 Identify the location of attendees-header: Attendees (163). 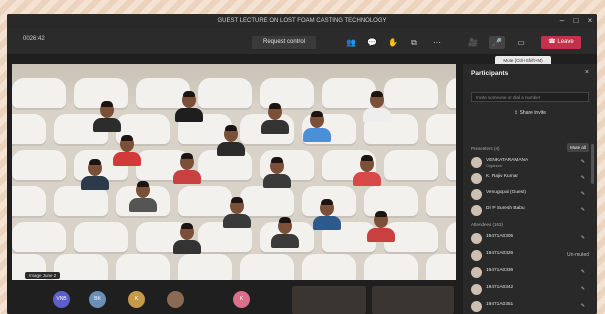
(487, 224).